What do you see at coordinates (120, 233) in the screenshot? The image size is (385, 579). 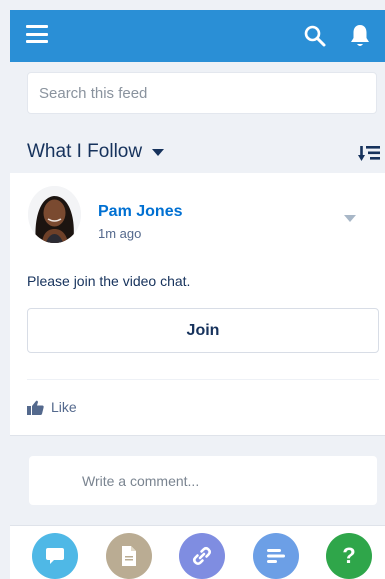 I see `post-timestamp: 1m ago` at bounding box center [120, 233].